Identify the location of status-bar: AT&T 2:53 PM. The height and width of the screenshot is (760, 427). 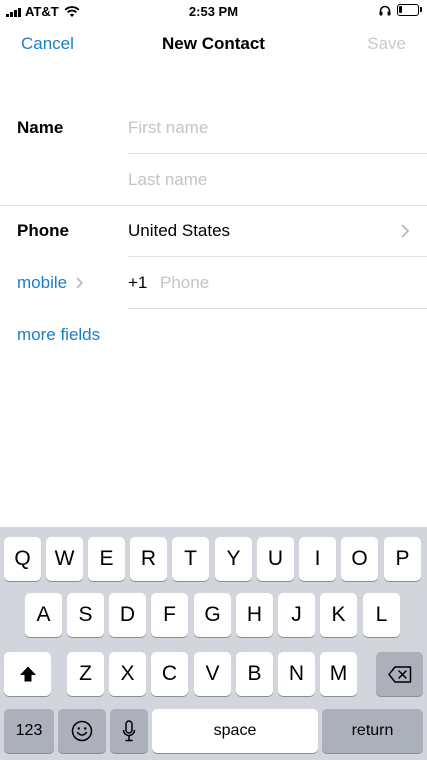
(213, 12).